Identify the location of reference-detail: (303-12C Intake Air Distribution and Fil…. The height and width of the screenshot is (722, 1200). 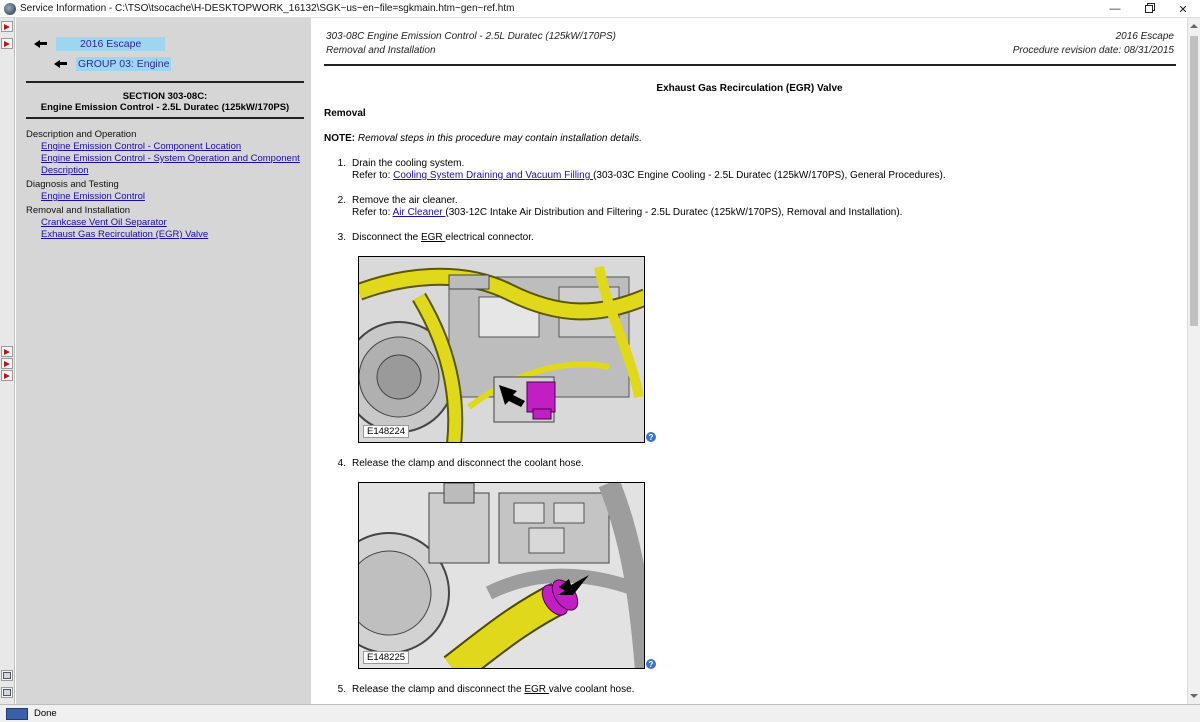
(674, 212).